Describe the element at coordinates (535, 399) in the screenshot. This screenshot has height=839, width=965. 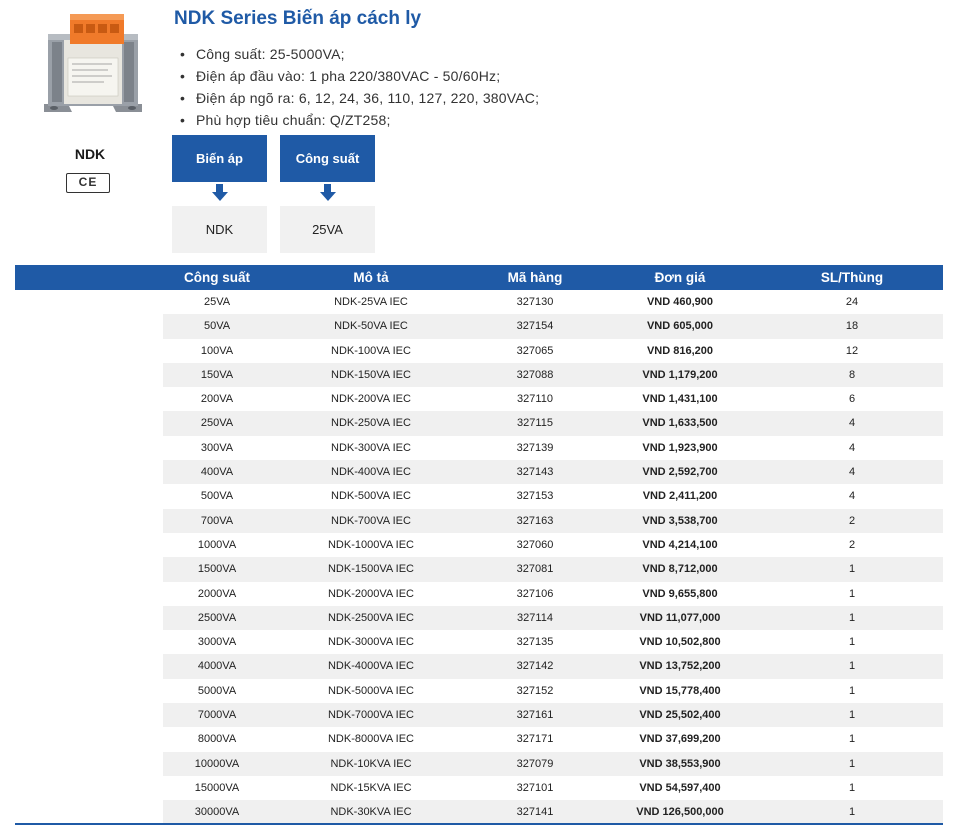
I see `cell-item-code: 327110` at that location.